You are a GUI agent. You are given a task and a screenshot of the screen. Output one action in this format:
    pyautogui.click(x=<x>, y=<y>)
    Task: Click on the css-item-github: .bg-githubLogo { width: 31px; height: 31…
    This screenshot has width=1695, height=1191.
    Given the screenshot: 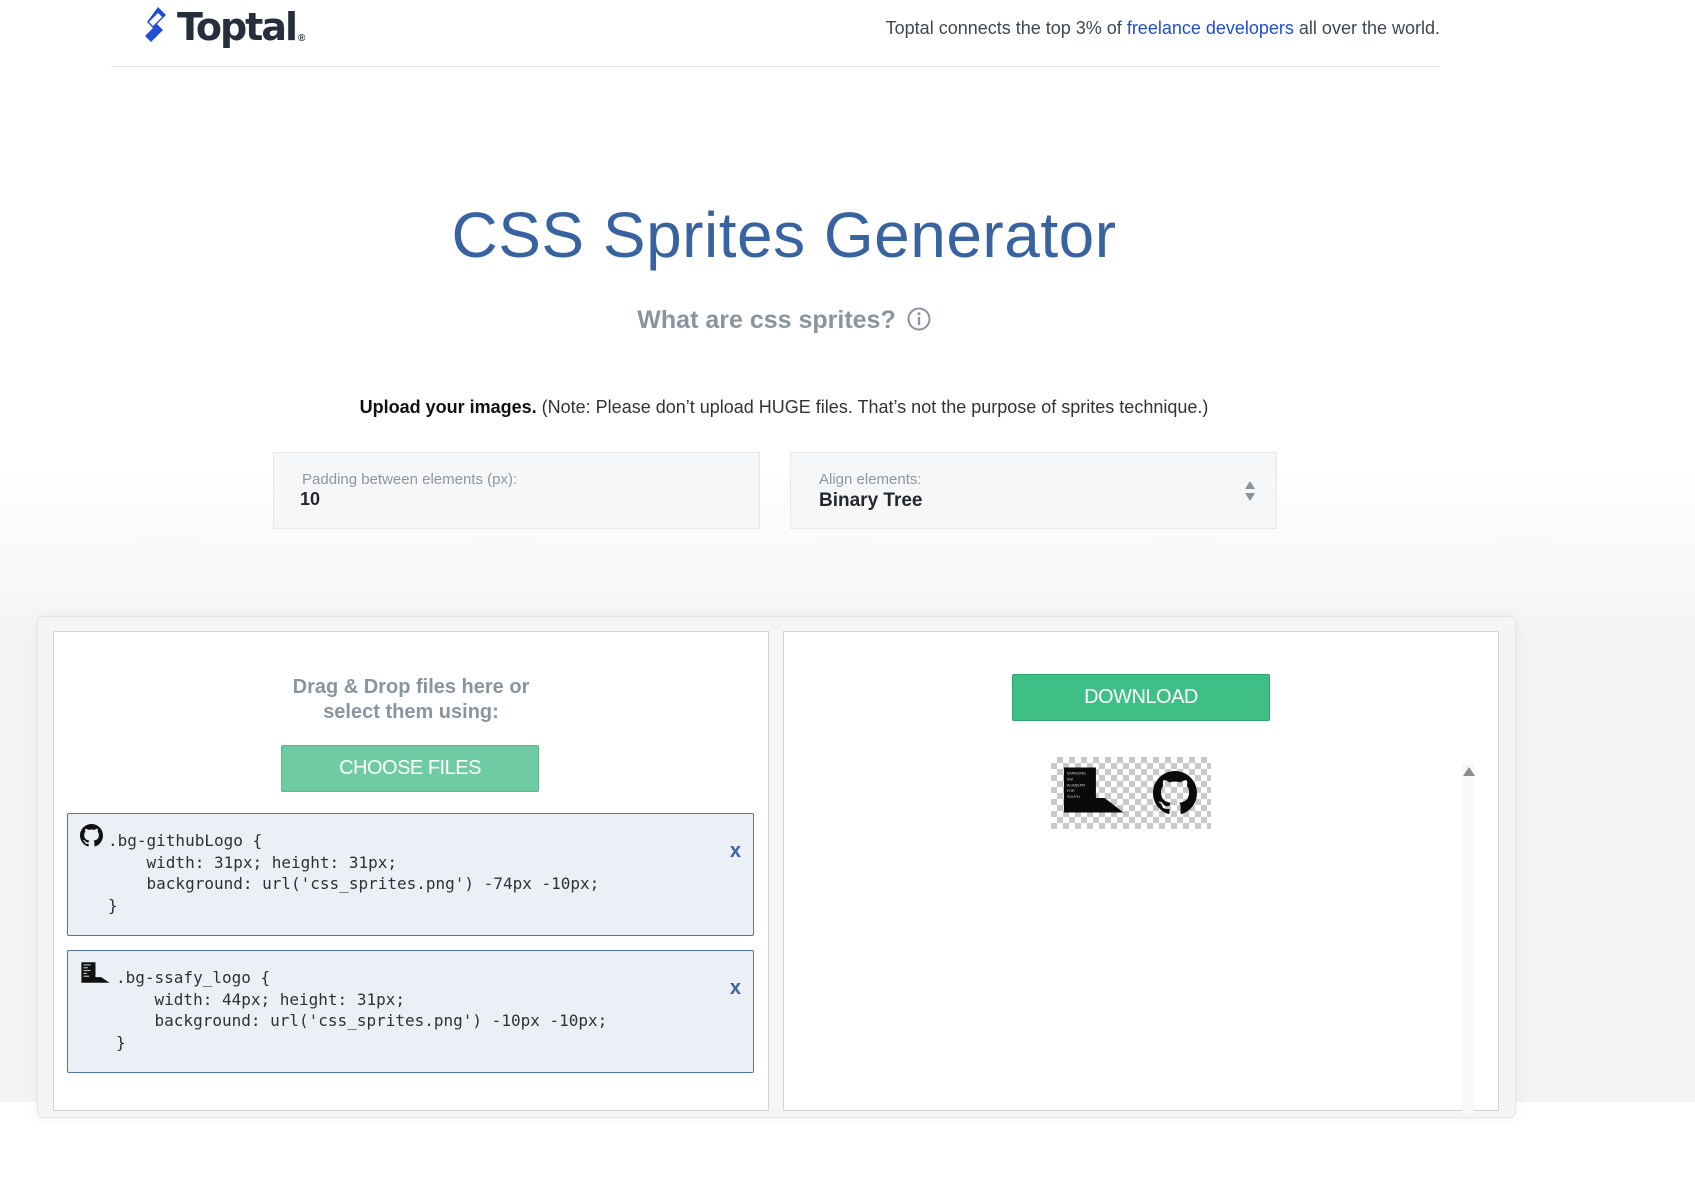 What is the action you would take?
    pyautogui.click(x=410, y=874)
    